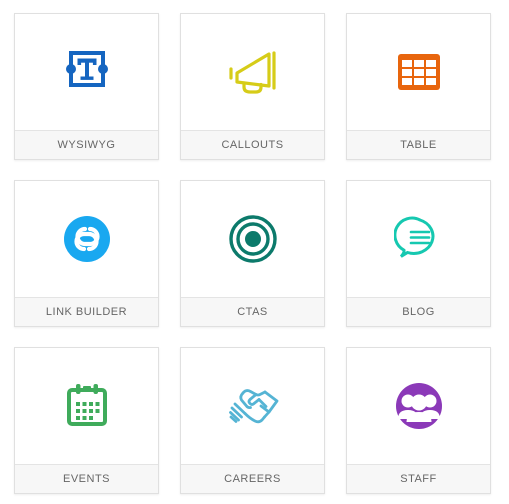 The height and width of the screenshot is (504, 509). I want to click on module-card-staff: STAFF, so click(418, 420).